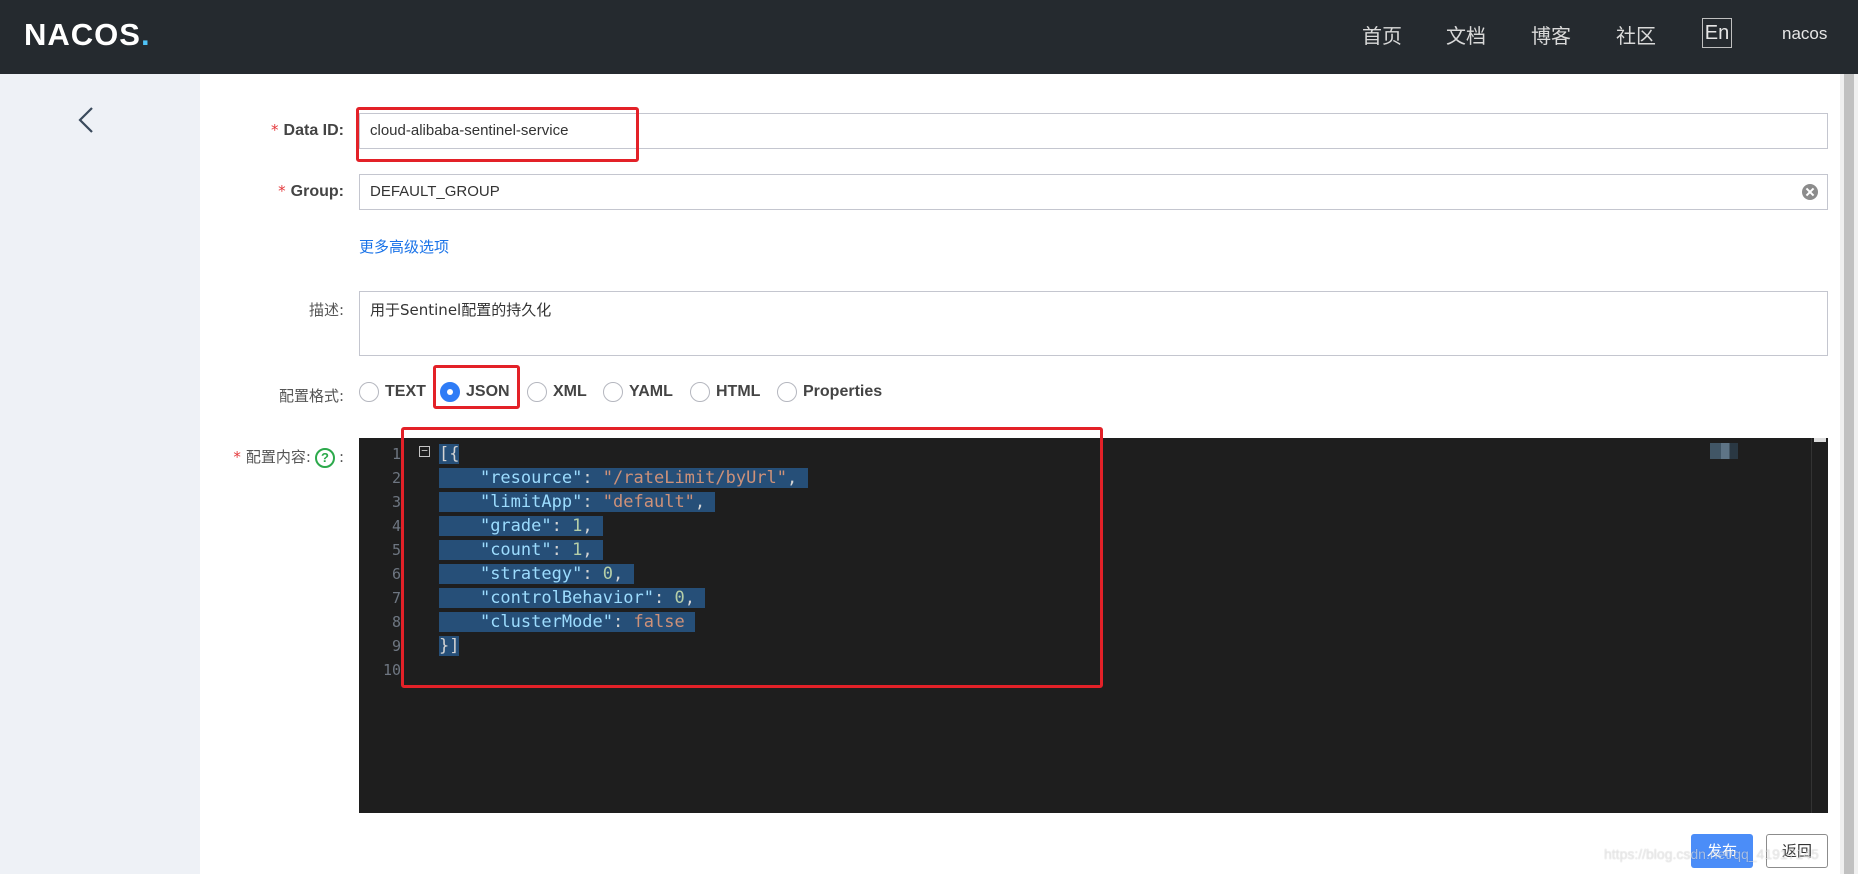 The height and width of the screenshot is (874, 1858). Describe the element at coordinates (843, 391) in the screenshot. I see `radio-label: Properties` at that location.